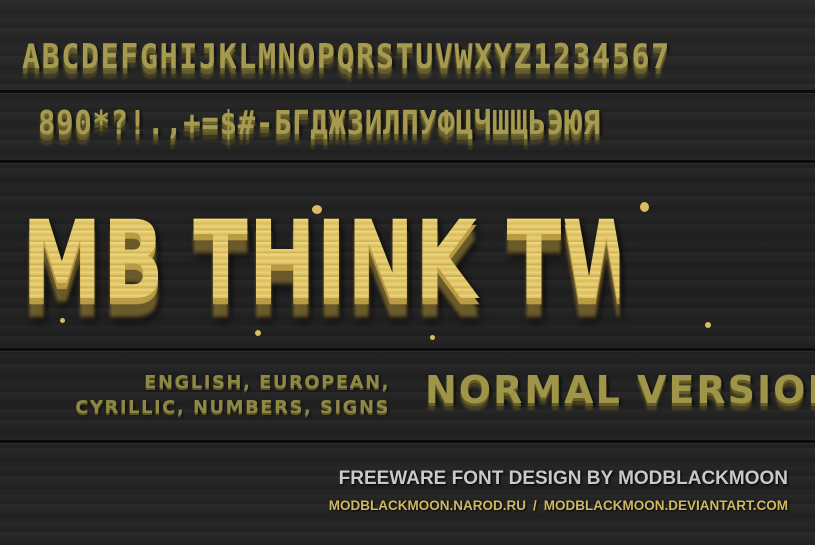 The image size is (815, 545). Describe the element at coordinates (232, 407) in the screenshot. I see `coverage-line-2: CYRILLIC, NUMBERS, SIGNS` at that location.